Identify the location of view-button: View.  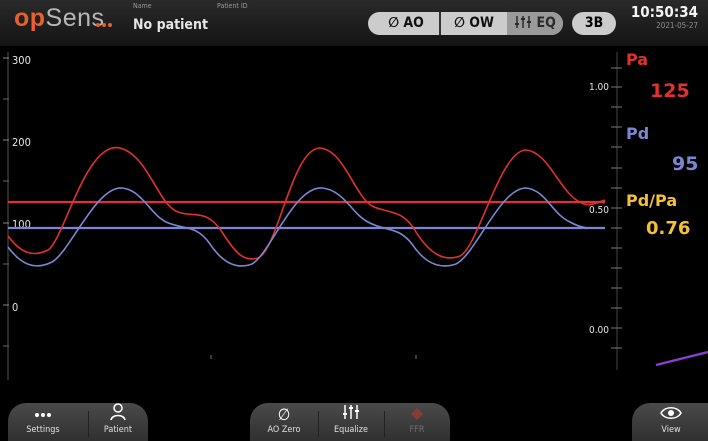
(671, 422).